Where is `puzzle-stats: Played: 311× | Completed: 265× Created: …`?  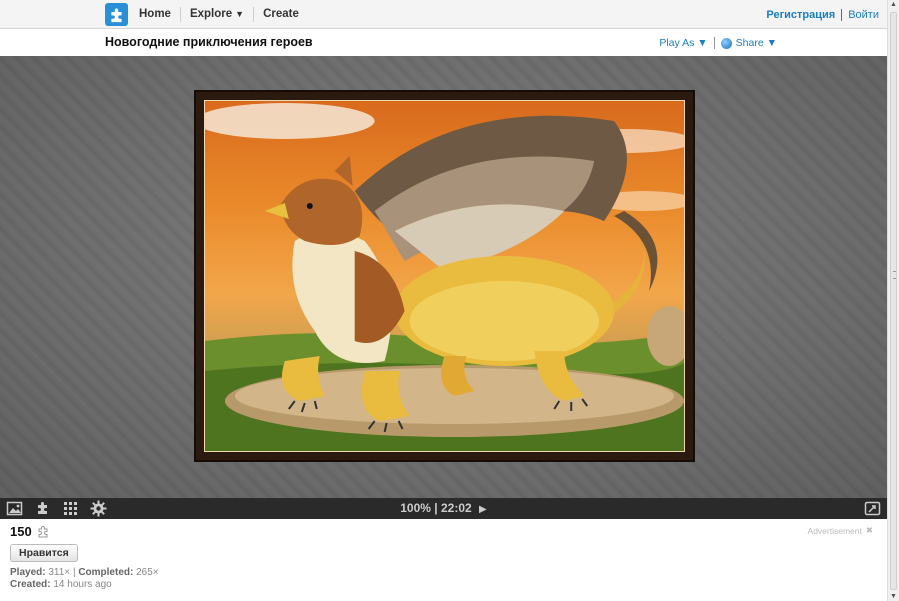 puzzle-stats: Played: 311× | Completed: 265× Created: … is located at coordinates (84, 579).